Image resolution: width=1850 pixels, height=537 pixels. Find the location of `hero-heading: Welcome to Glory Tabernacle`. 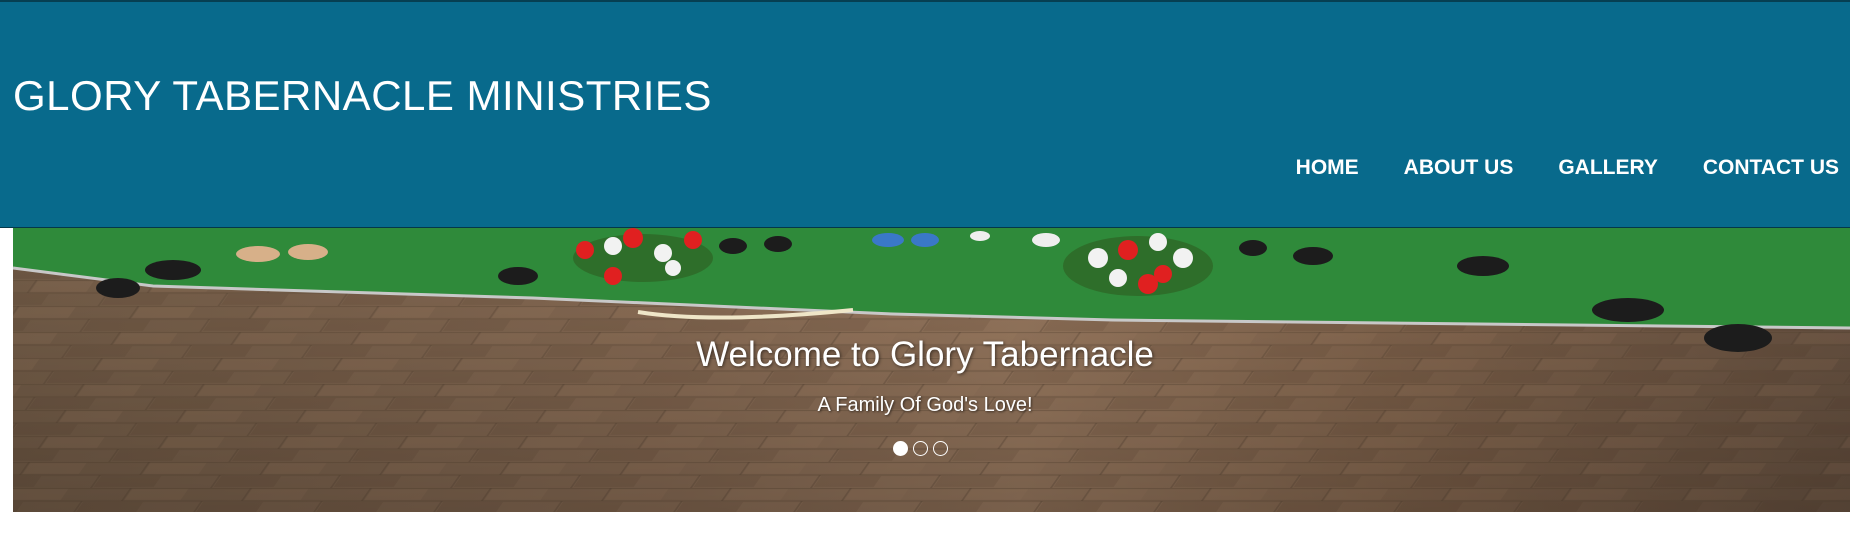

hero-heading: Welcome to Glory Tabernacle is located at coordinates (925, 354).